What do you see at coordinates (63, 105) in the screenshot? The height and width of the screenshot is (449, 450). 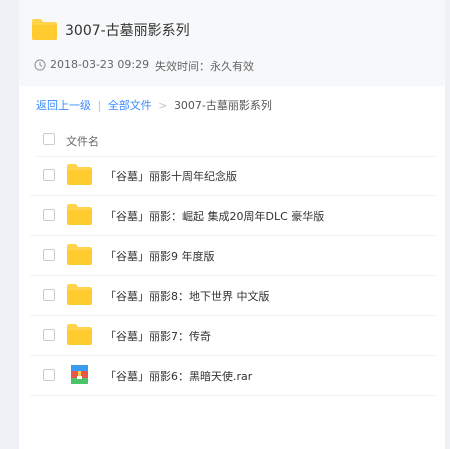 I see `back-link: 返回上一级` at bounding box center [63, 105].